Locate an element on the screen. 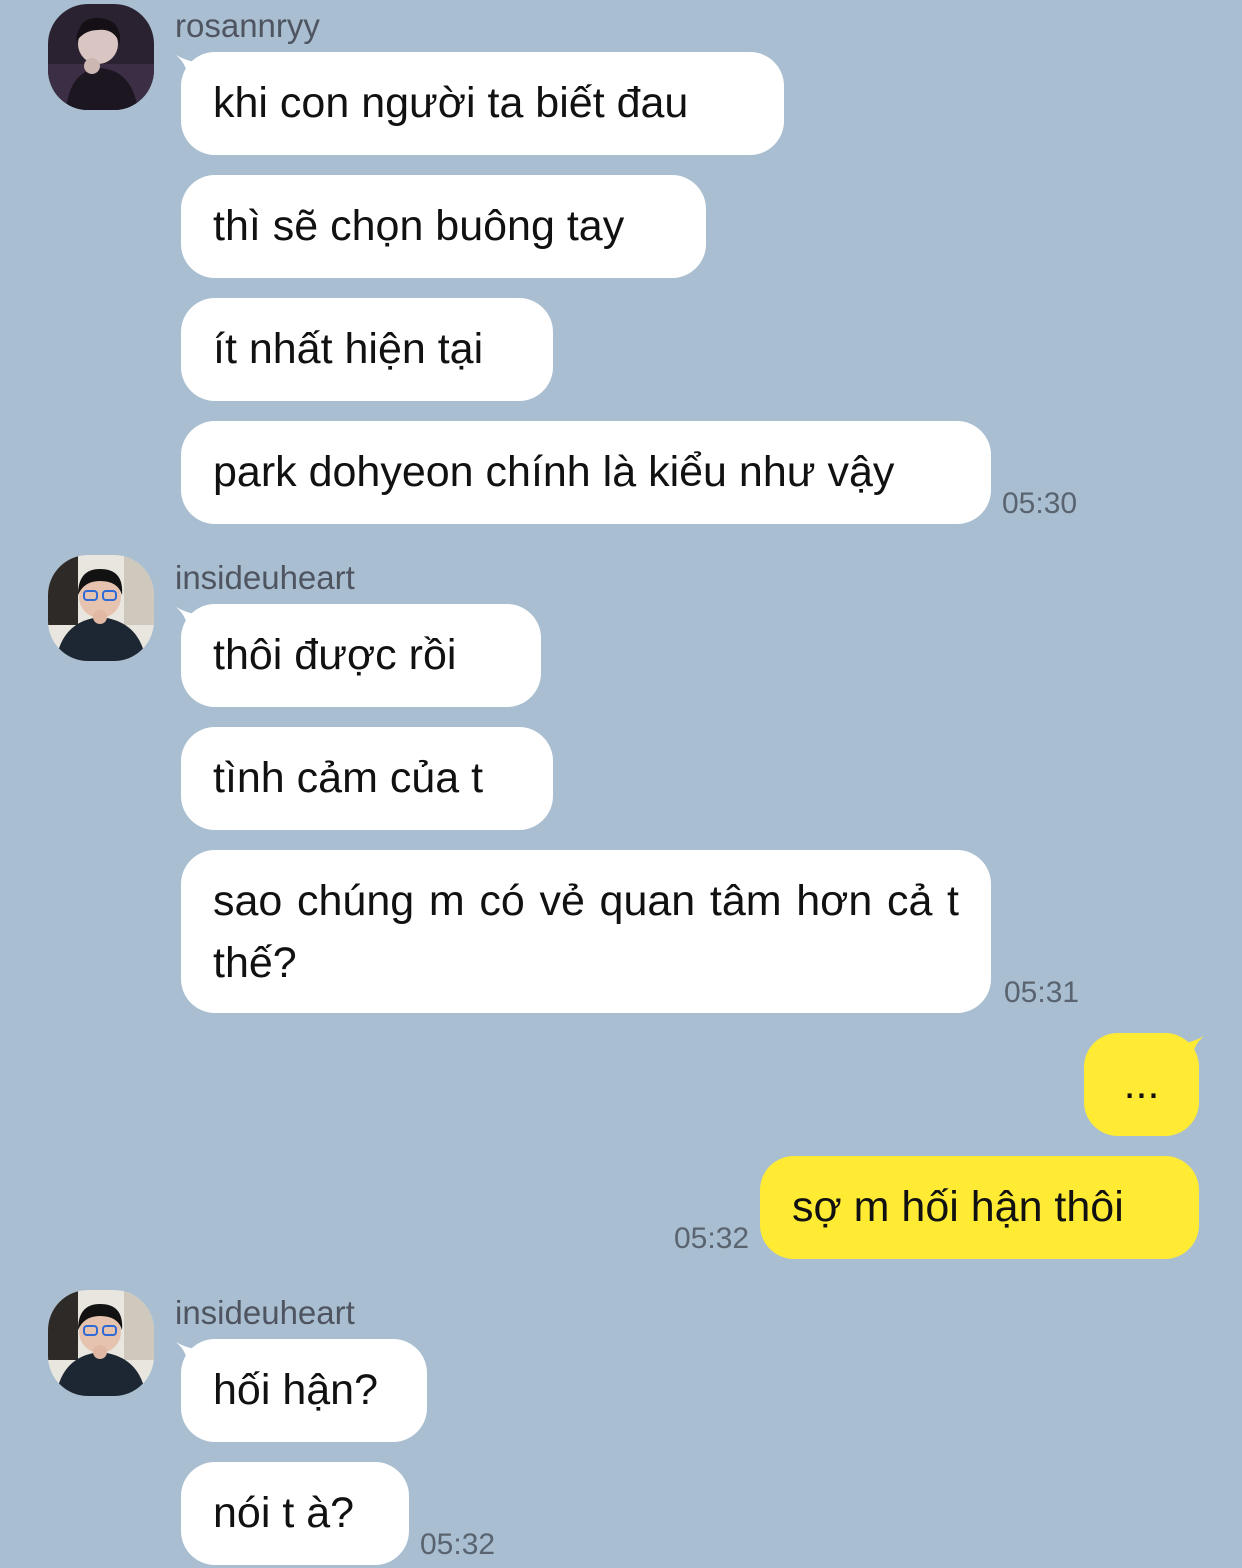 The image size is (1242, 1568). sender-name: rosannryy is located at coordinates (247, 25).